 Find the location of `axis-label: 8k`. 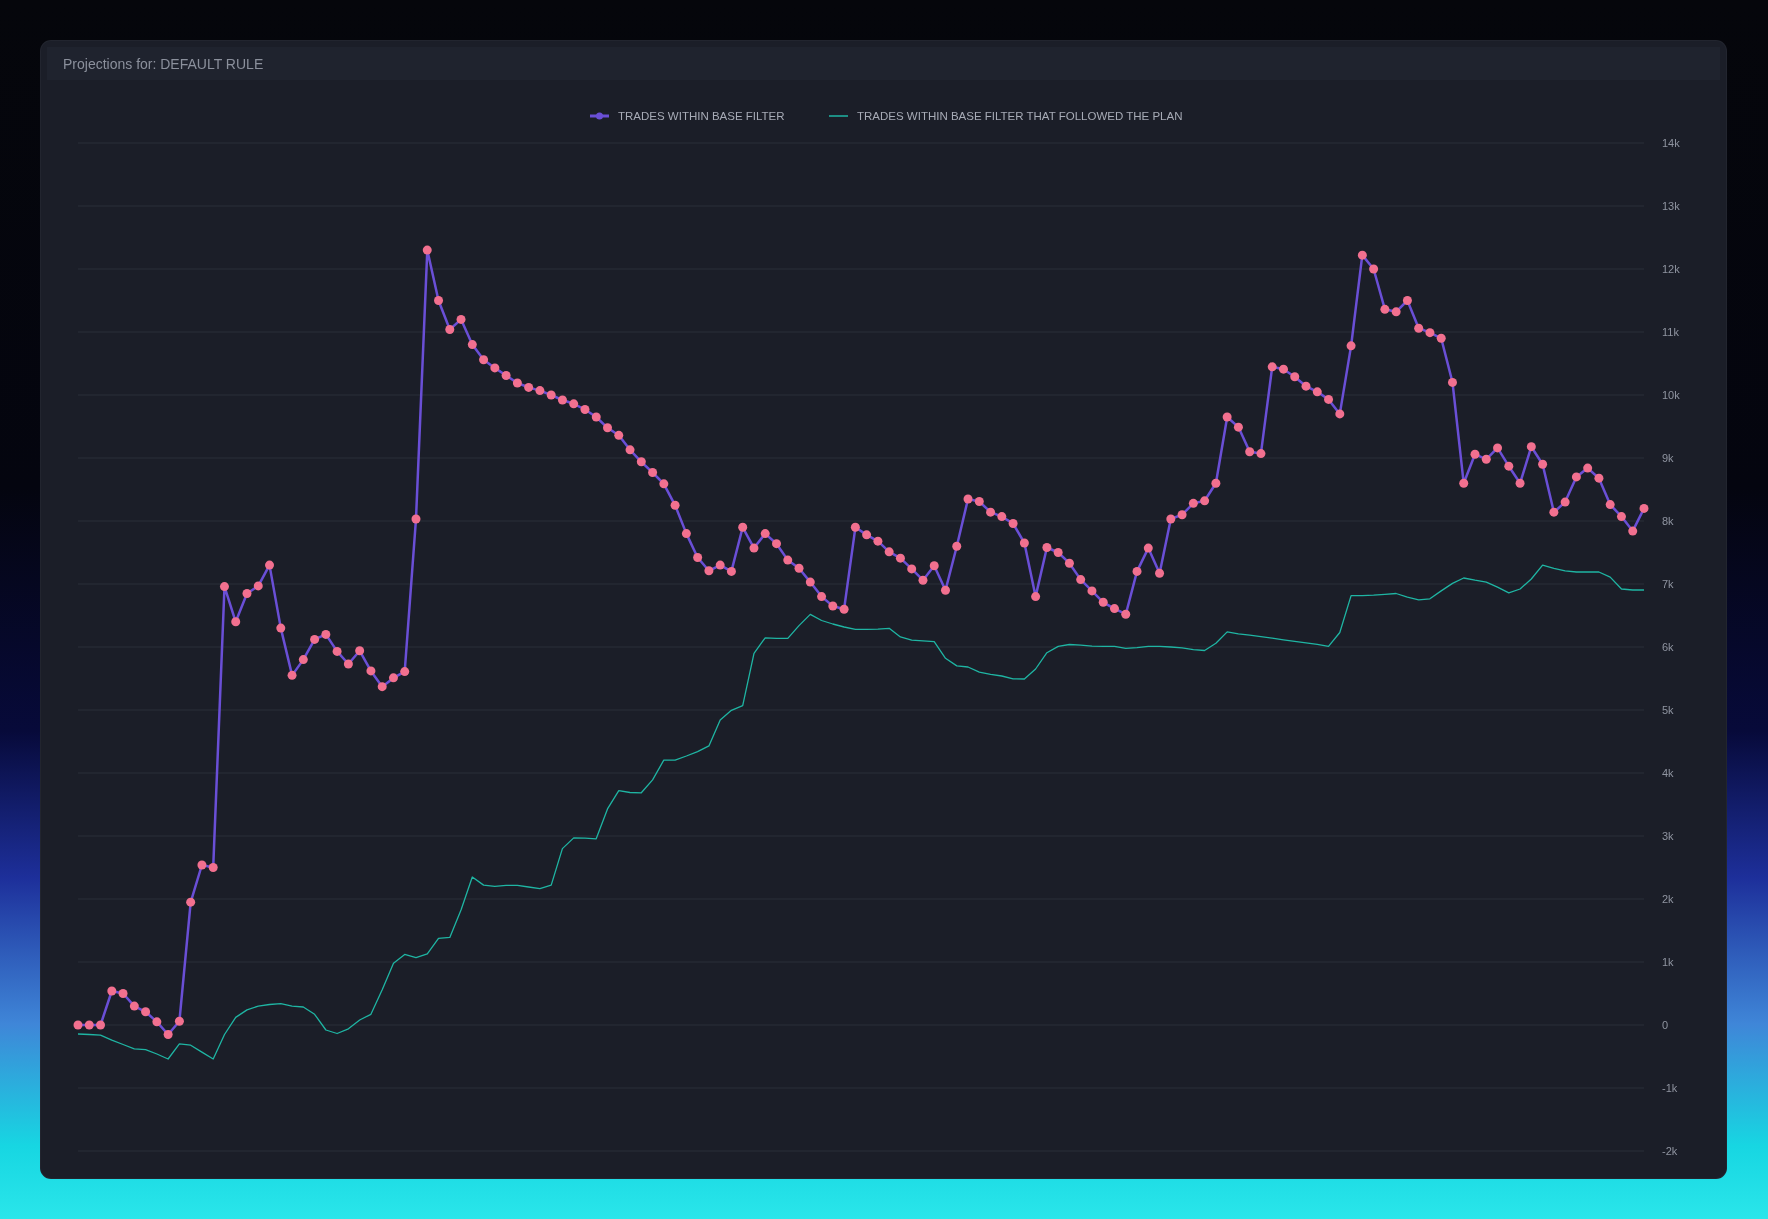

axis-label: 8k is located at coordinates (1668, 521).